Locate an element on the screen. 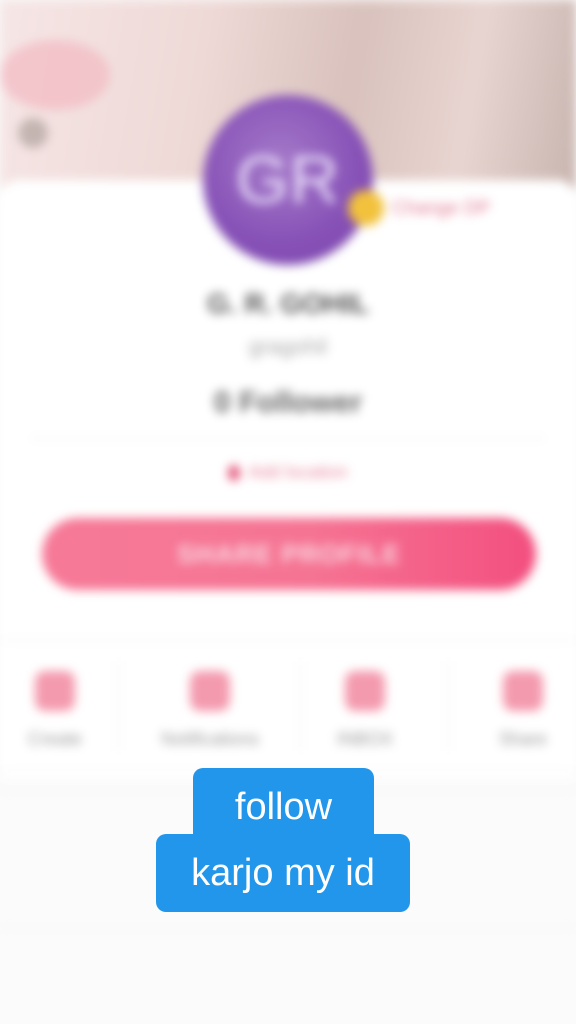 The width and height of the screenshot is (576, 1024). action-bar: Create Notifications INBOX Share is located at coordinates (288, 706).